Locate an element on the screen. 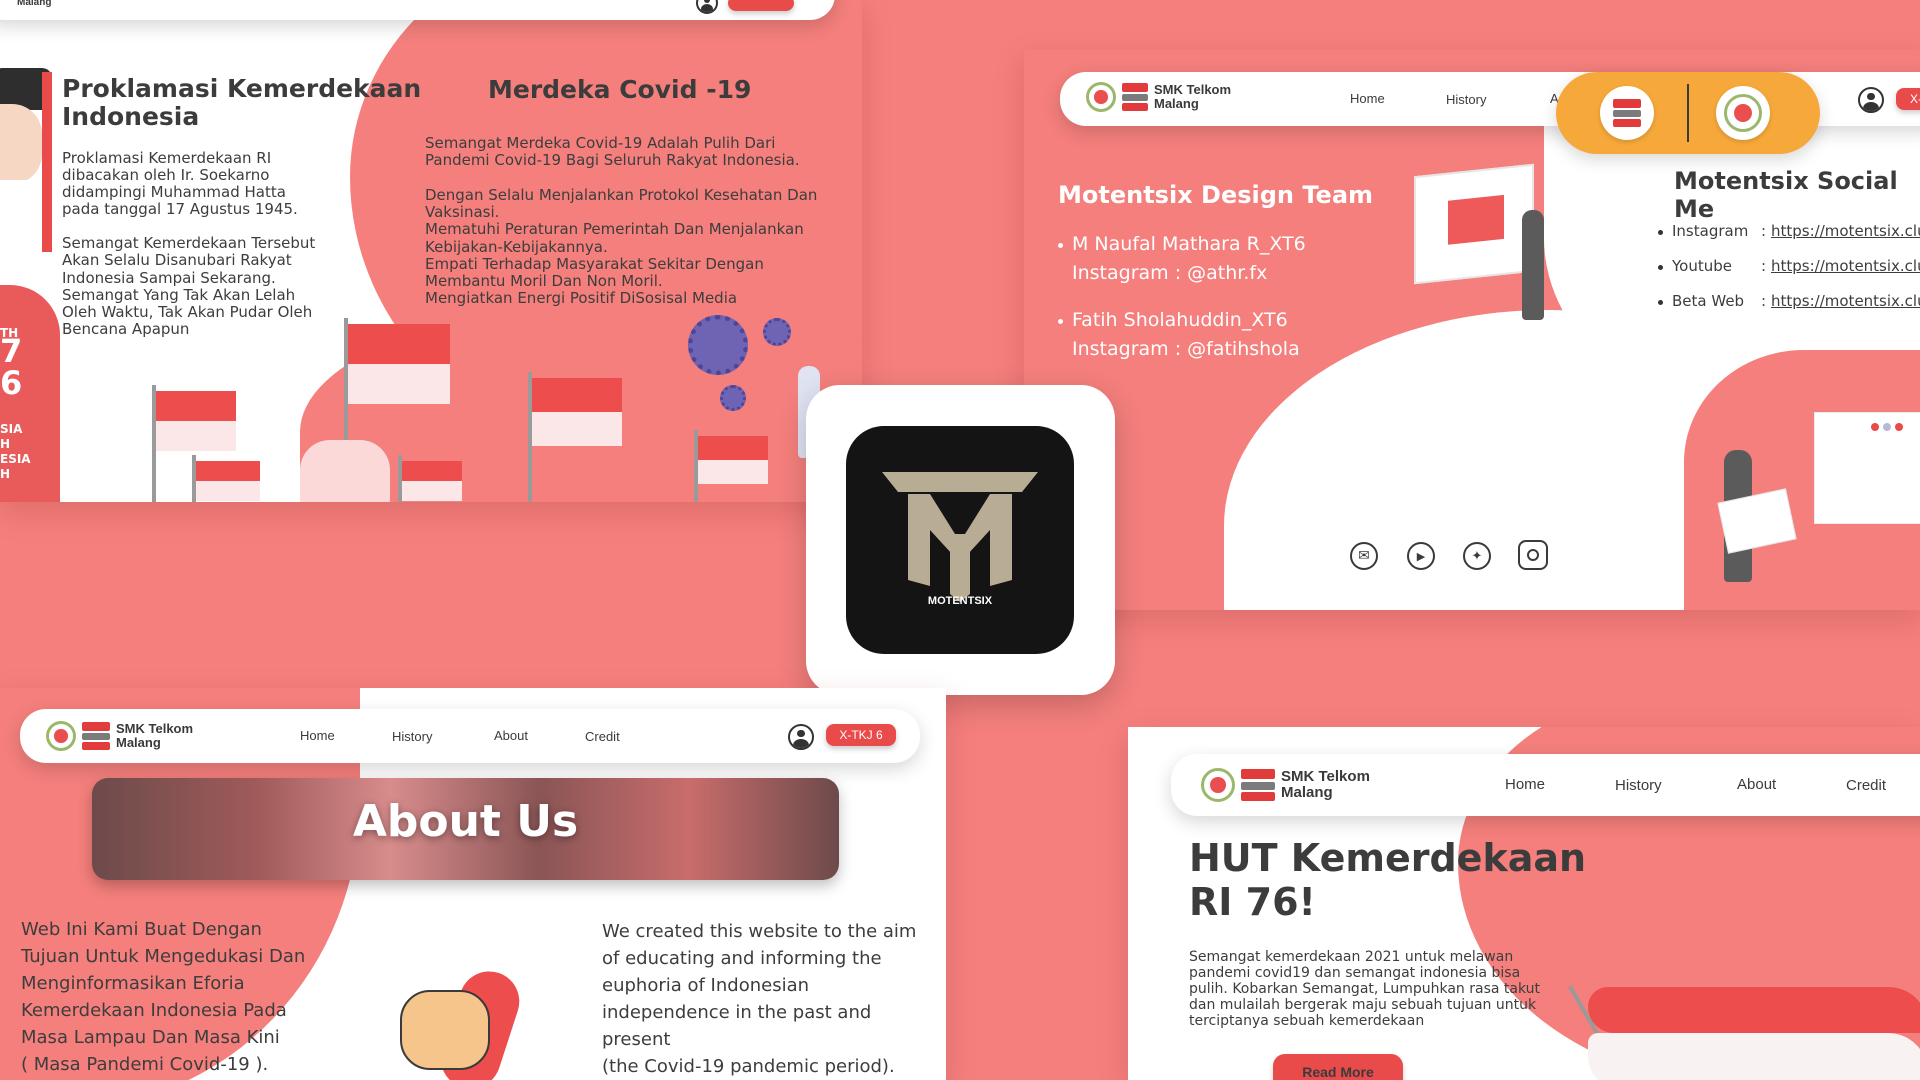 This screenshot has width=1920, height=1080. social-title: Motentsix Social Me is located at coordinates (1786, 195).